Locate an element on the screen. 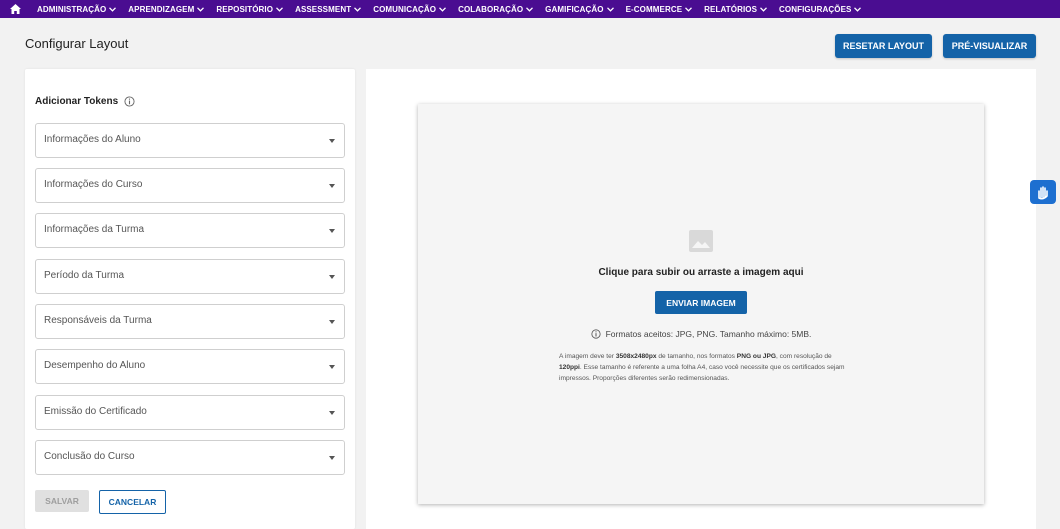  reset-layout-button: RESETAR LAYOUT is located at coordinates (883, 46).